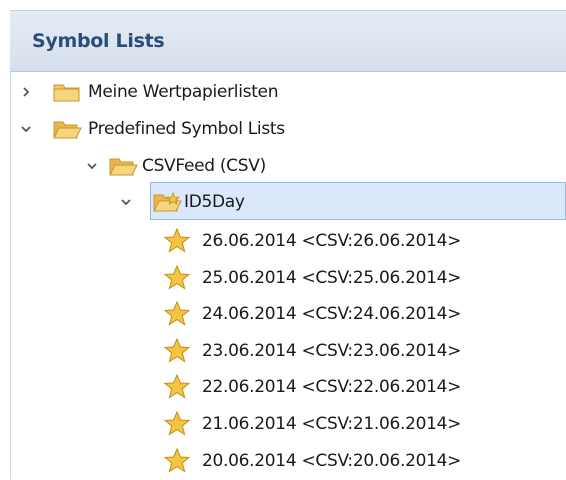 This screenshot has height=480, width=566. Describe the element at coordinates (332, 460) in the screenshot. I see `tree-item-label: 20.06.2014 <CSV:20.06.2014>` at that location.